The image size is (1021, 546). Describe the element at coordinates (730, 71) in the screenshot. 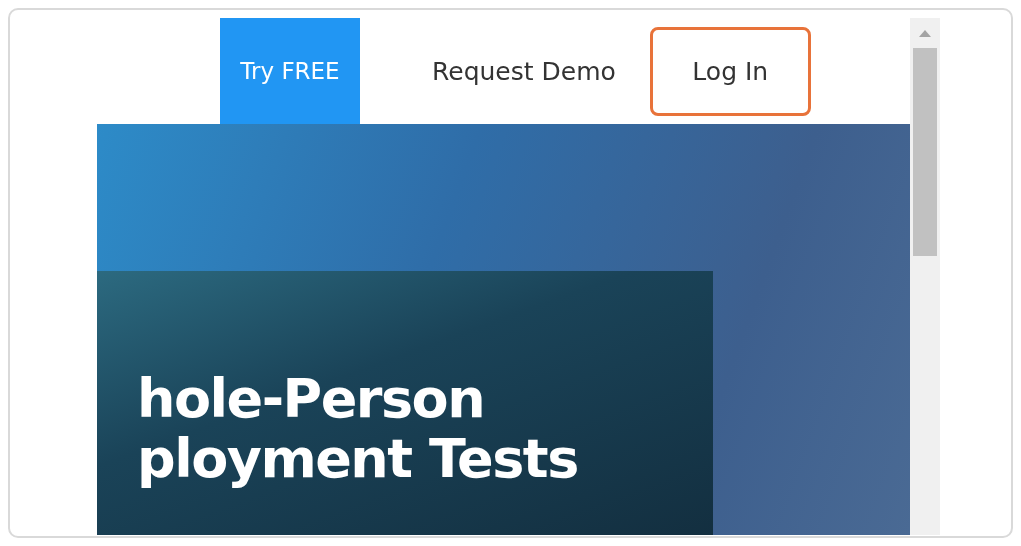

I see `log-in-link: Log In` at that location.